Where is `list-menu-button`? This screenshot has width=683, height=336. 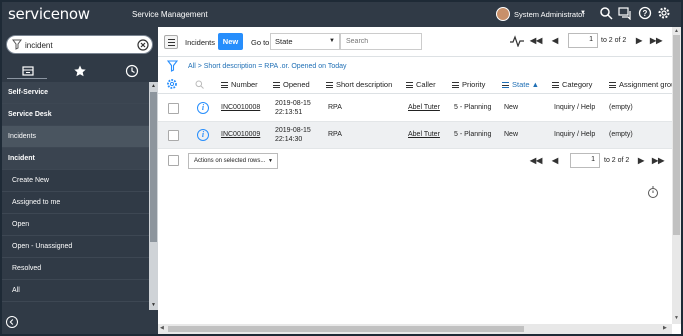 list-menu-button is located at coordinates (171, 42).